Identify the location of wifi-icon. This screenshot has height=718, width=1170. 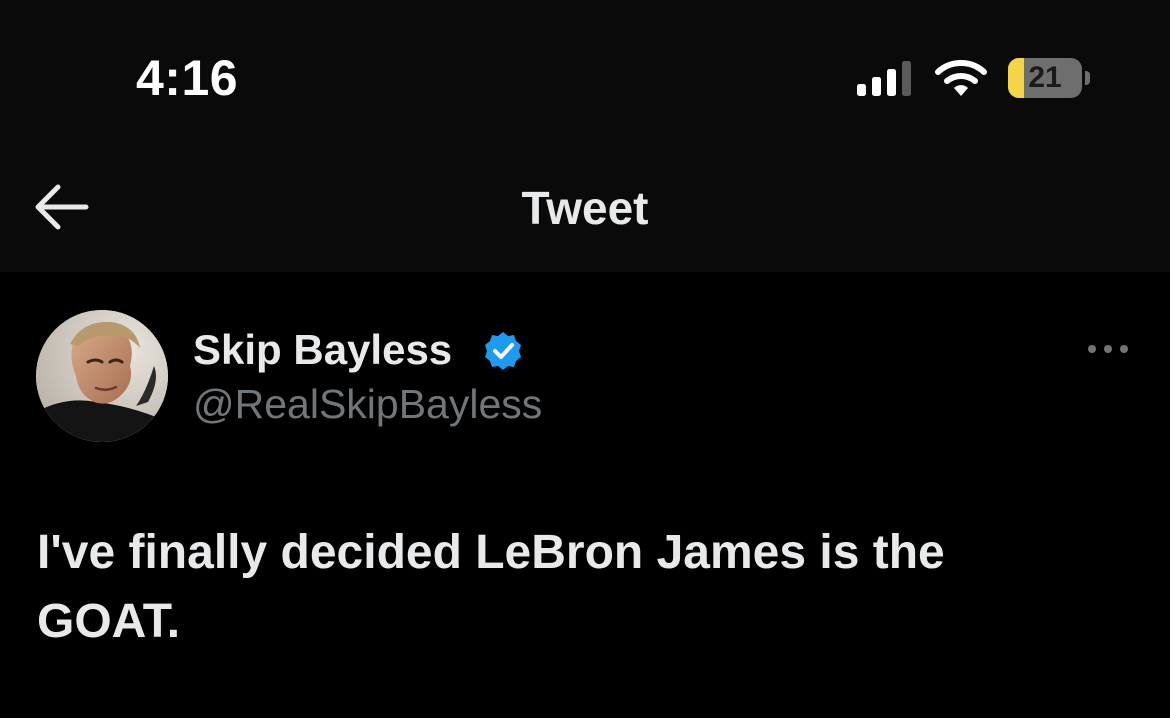
(961, 78).